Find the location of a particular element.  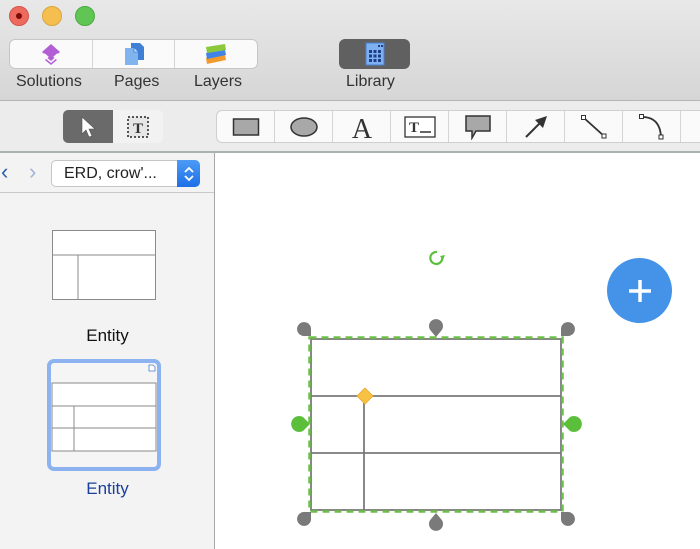

pages-button is located at coordinates (134, 54).